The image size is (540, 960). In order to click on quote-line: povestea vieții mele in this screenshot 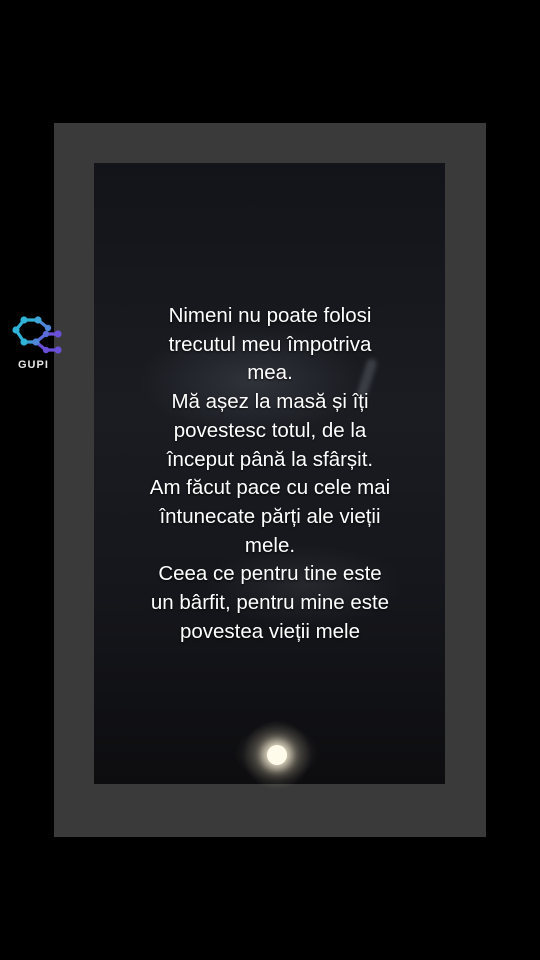, I will do `click(270, 631)`.